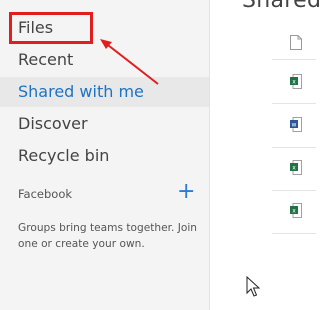 This screenshot has height=310, width=320. I want to click on nav-item-discover: Discover, so click(104, 124).